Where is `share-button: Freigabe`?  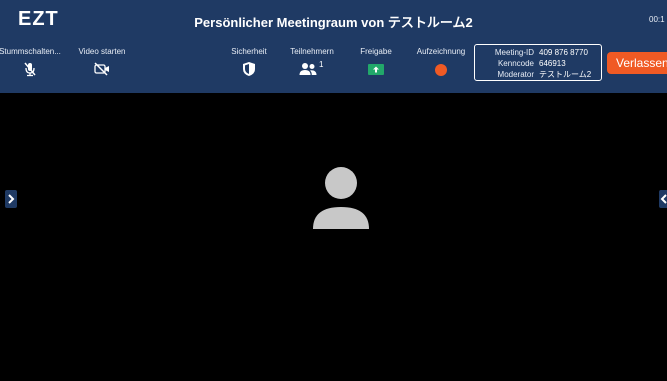
share-button: Freigabe is located at coordinates (376, 62).